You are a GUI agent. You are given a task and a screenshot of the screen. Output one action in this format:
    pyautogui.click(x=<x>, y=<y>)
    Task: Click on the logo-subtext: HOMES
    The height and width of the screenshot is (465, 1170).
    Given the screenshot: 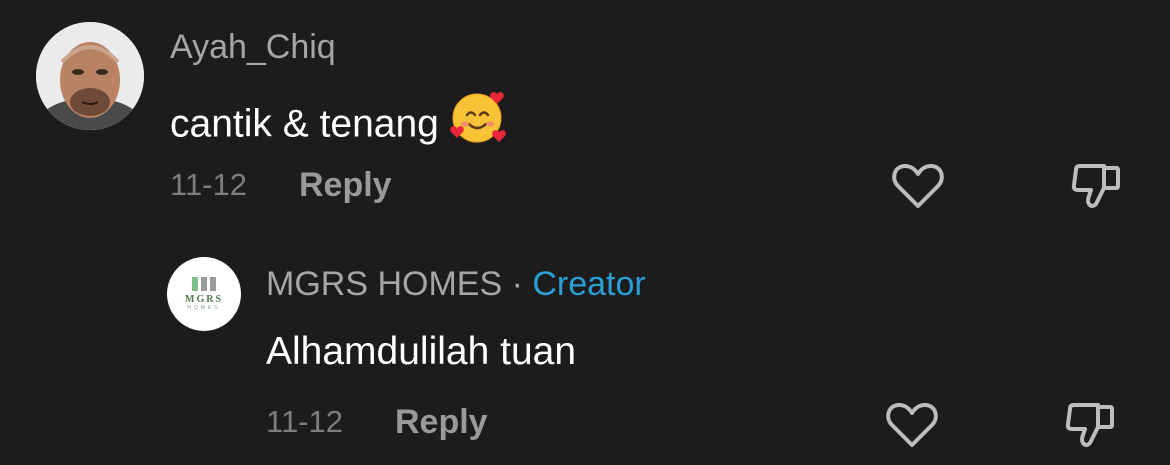 What is the action you would take?
    pyautogui.click(x=204, y=307)
    